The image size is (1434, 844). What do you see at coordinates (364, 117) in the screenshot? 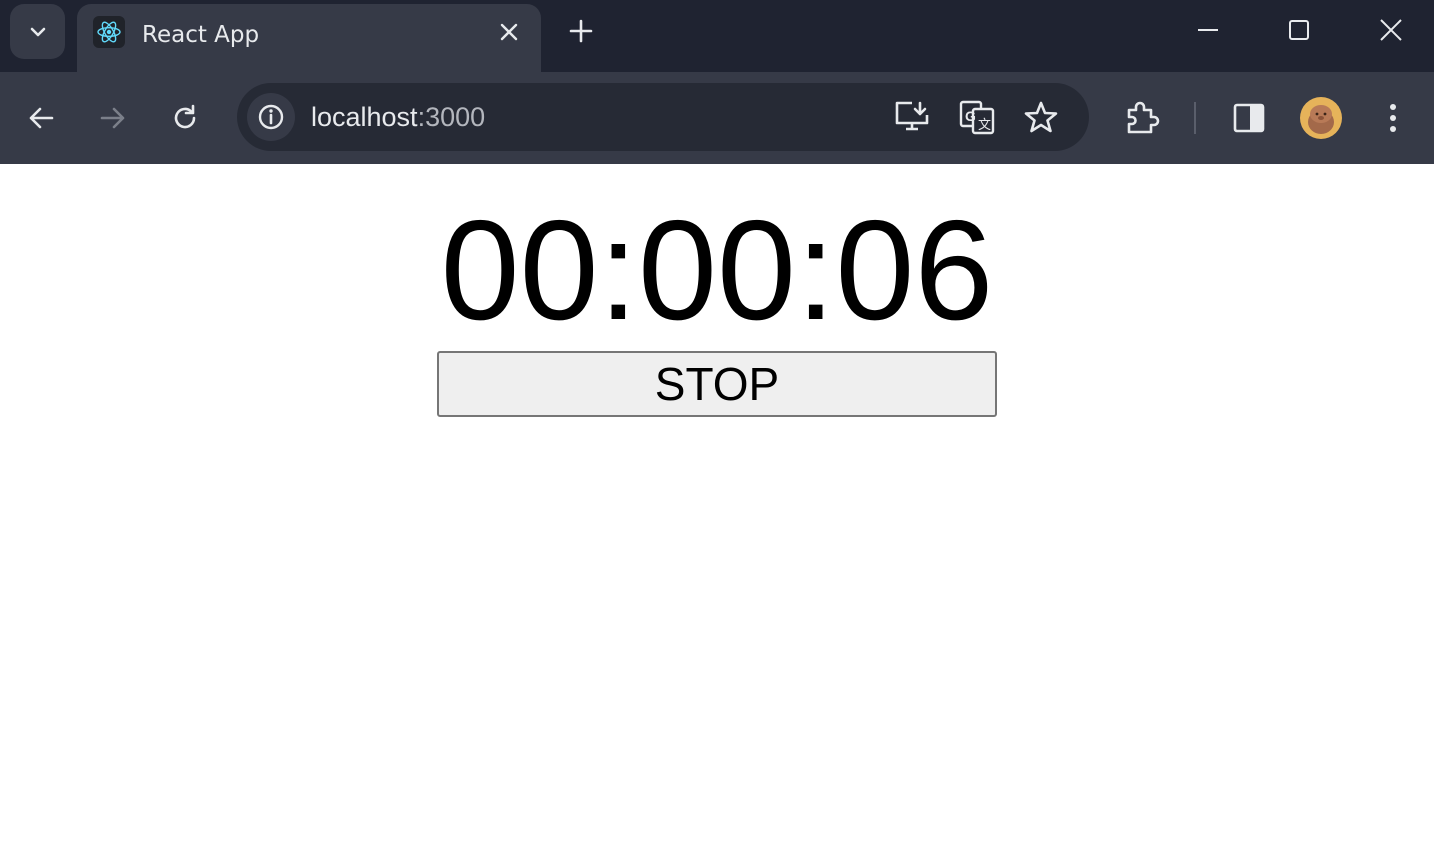
I see `url-host: localhost` at bounding box center [364, 117].